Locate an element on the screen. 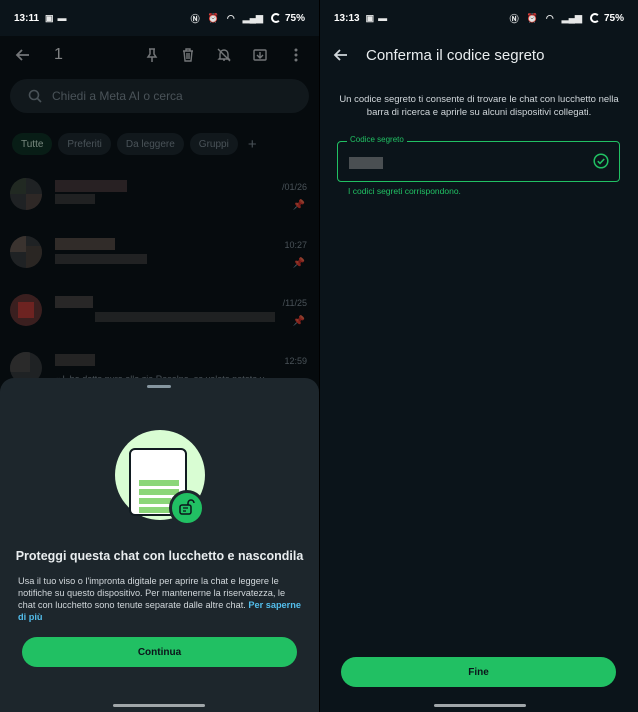 This screenshot has height=712, width=638. back-arrow-icon is located at coordinates (341, 55).